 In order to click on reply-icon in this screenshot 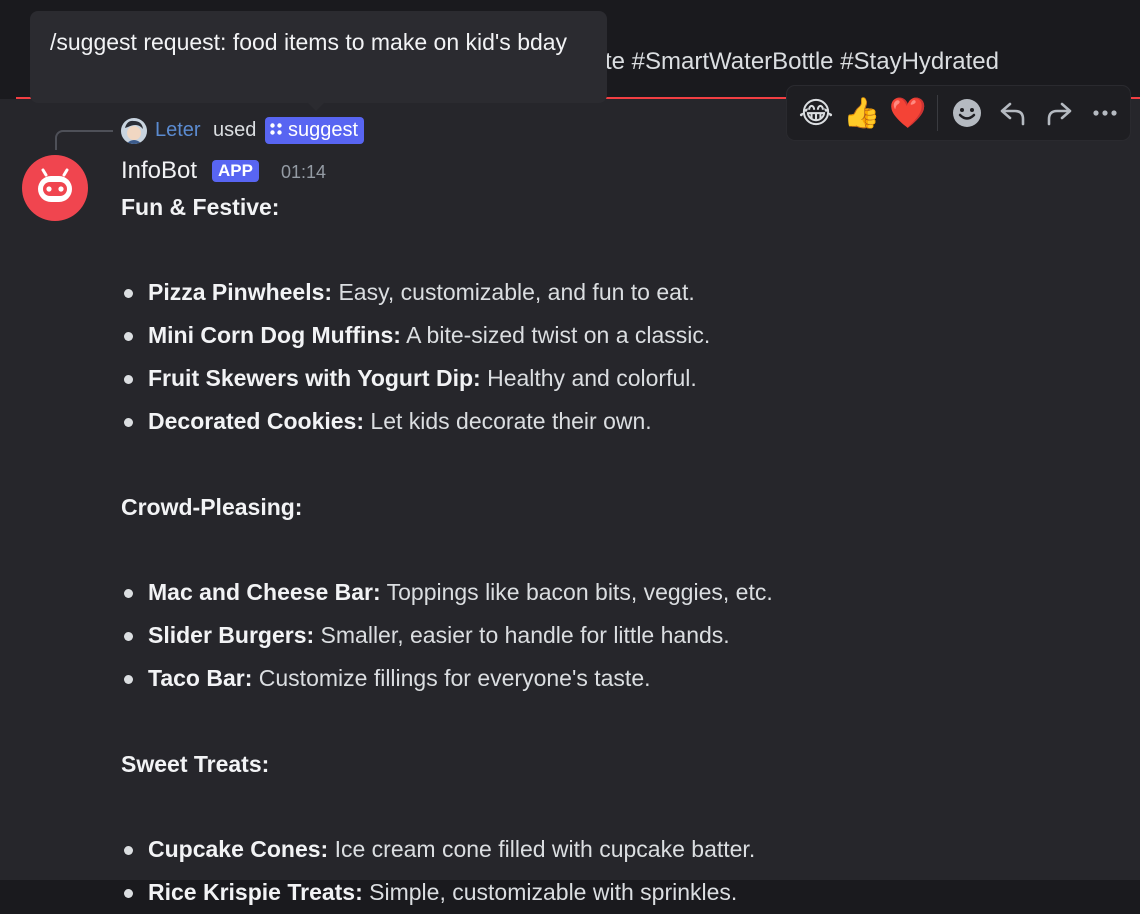, I will do `click(1012, 114)`.